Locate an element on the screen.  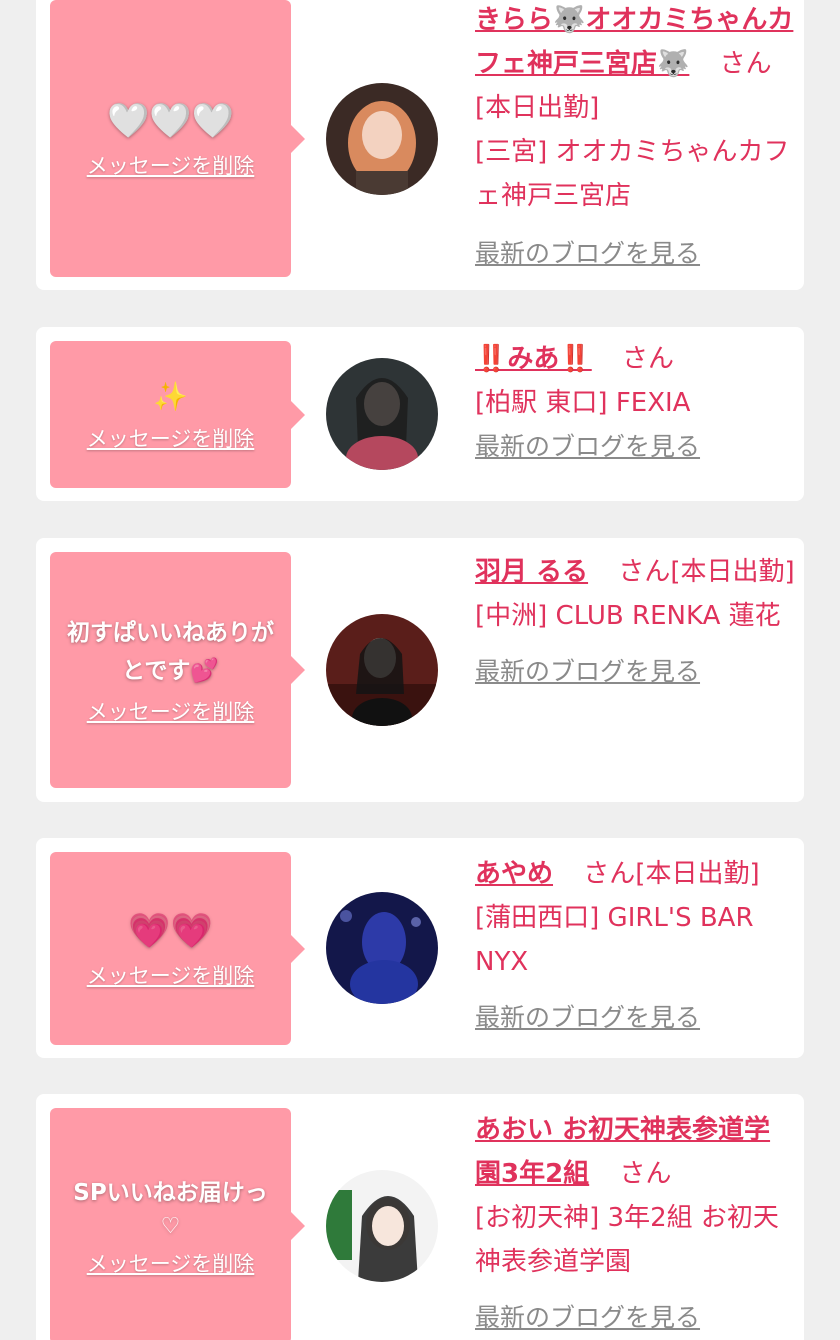
message-text: 💗💗 is located at coordinates (170, 930).